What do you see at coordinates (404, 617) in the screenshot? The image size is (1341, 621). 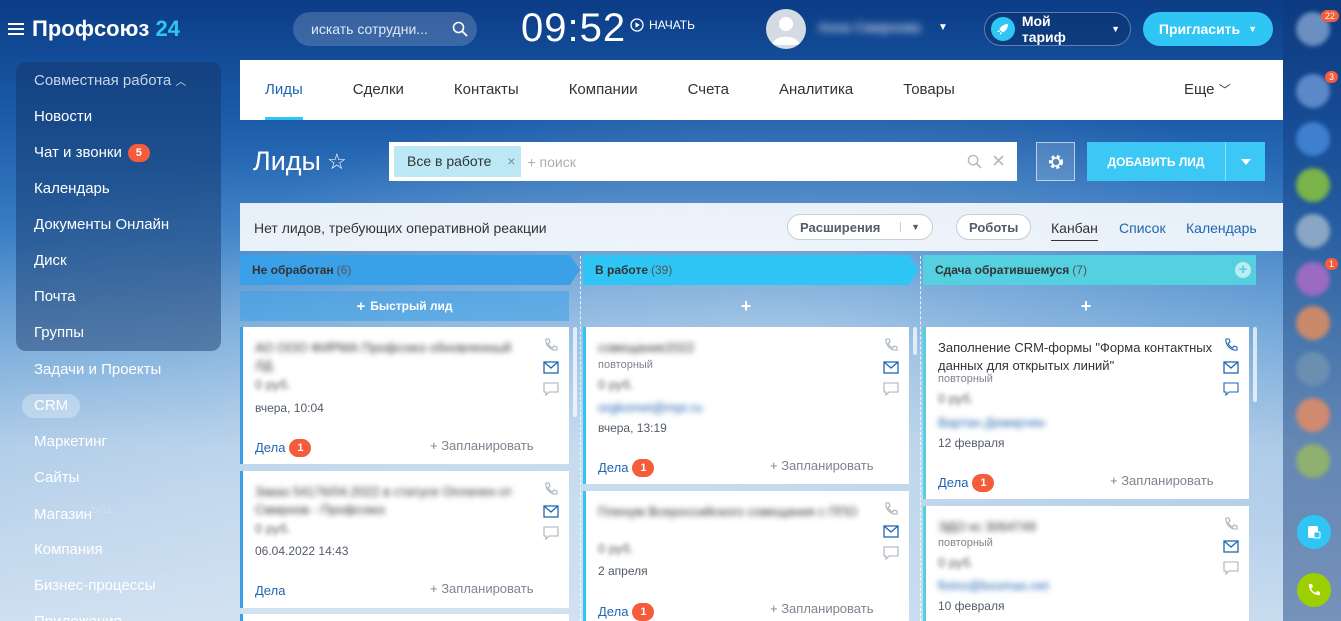 I see `lead-card` at bounding box center [404, 617].